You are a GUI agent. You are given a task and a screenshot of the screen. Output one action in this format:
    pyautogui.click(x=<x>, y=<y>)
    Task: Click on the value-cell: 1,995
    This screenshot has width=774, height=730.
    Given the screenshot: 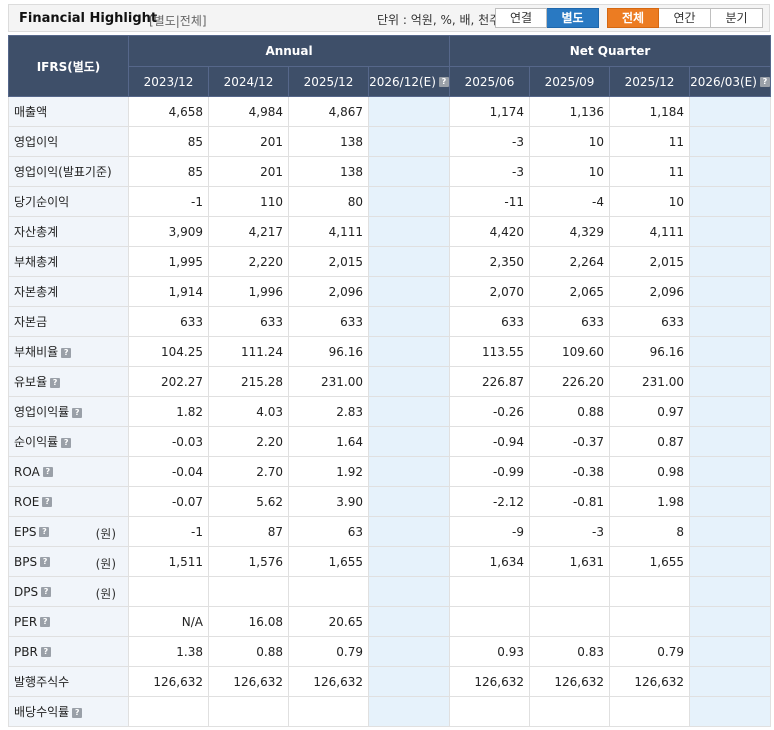 What is the action you would take?
    pyautogui.click(x=168, y=261)
    